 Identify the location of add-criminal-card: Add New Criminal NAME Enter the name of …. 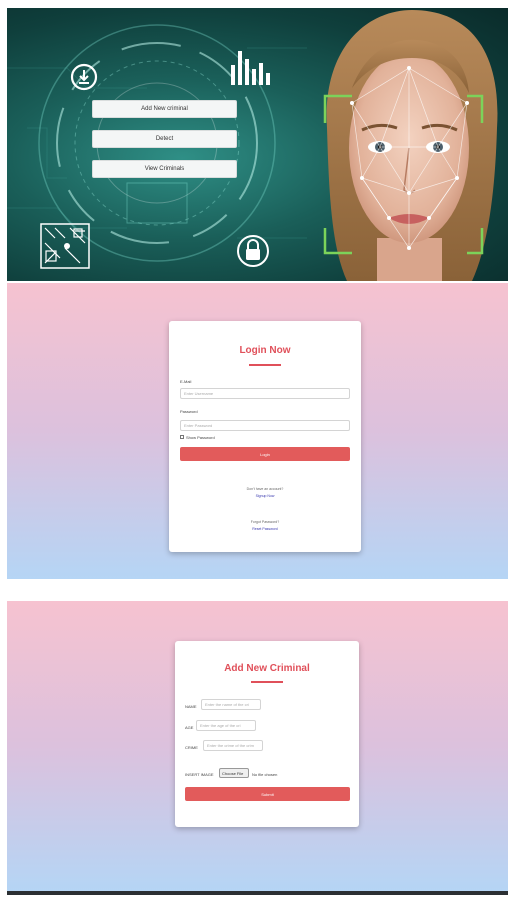
(267, 734).